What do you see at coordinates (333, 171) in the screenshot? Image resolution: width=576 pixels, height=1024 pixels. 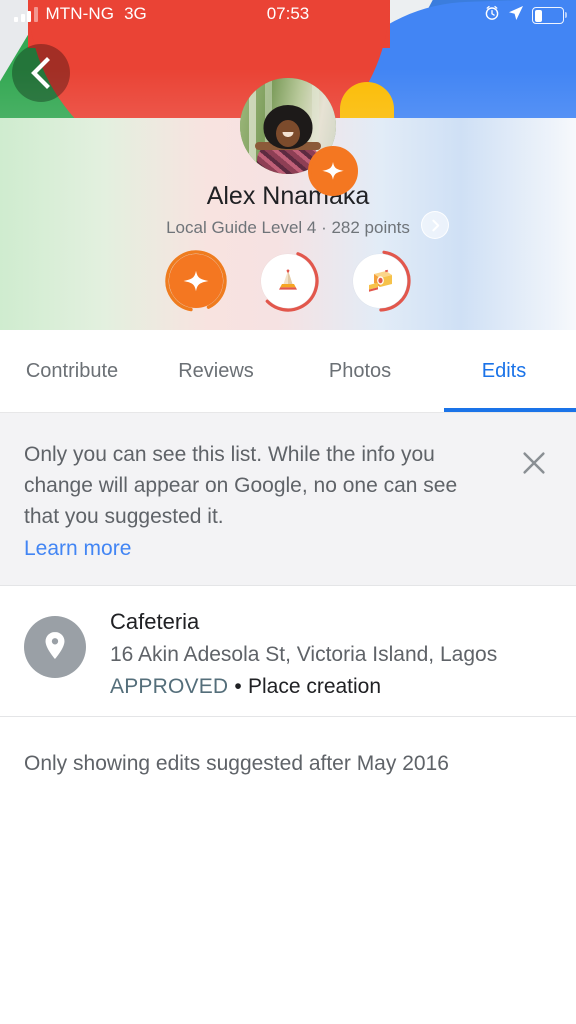 I see `local-guide-star-icon` at bounding box center [333, 171].